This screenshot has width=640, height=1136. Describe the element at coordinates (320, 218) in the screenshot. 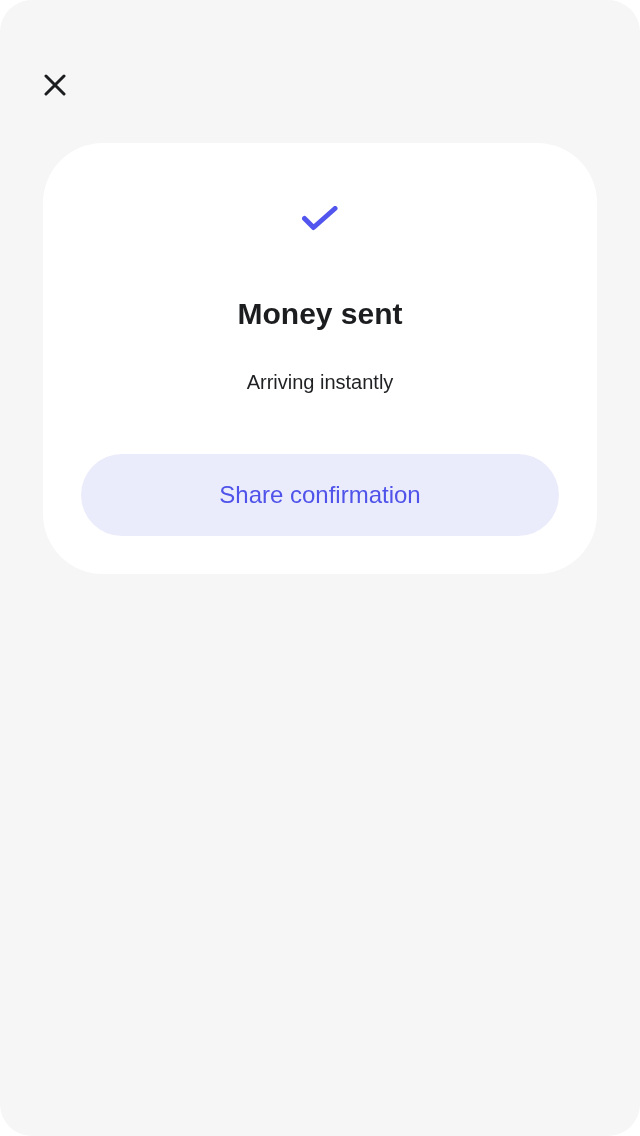

I see `check-icon` at that location.